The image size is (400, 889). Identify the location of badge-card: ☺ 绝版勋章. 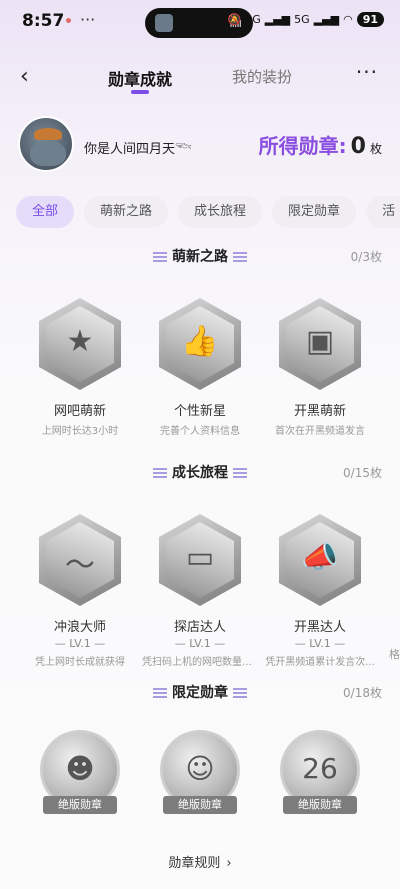
(200, 773).